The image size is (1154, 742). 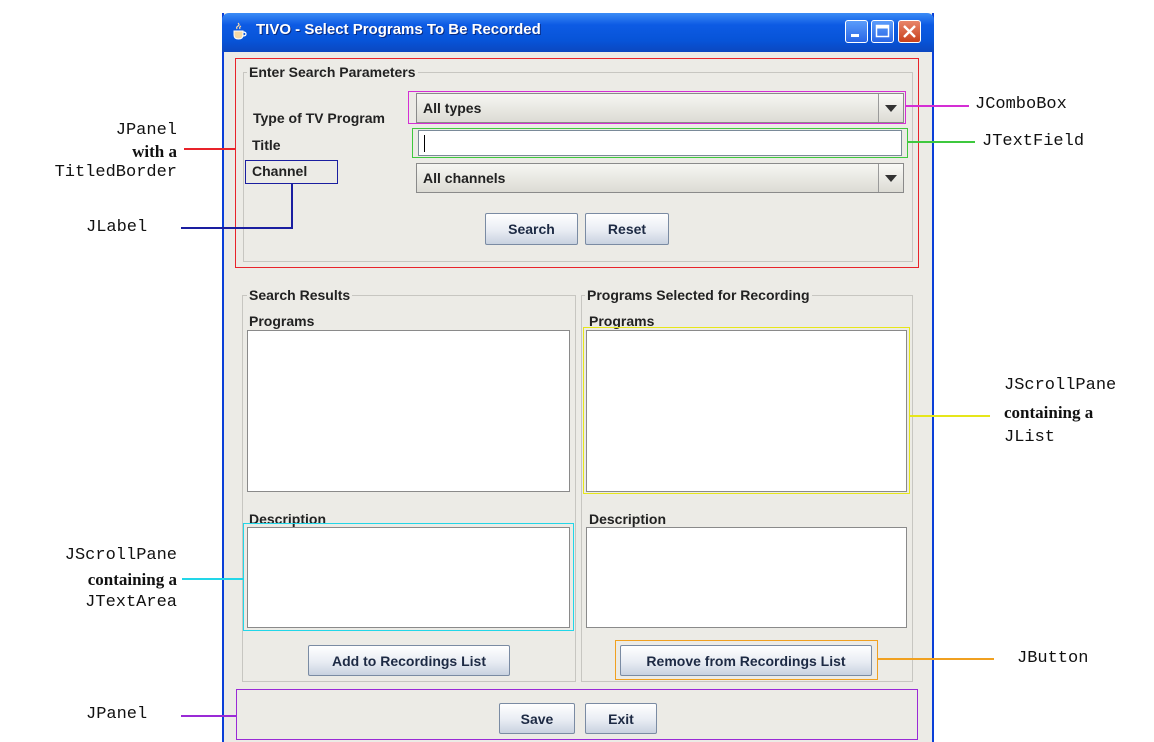 I want to click on jscrollpane-textarea-annotation-line3: JTextArea, so click(x=131, y=602).